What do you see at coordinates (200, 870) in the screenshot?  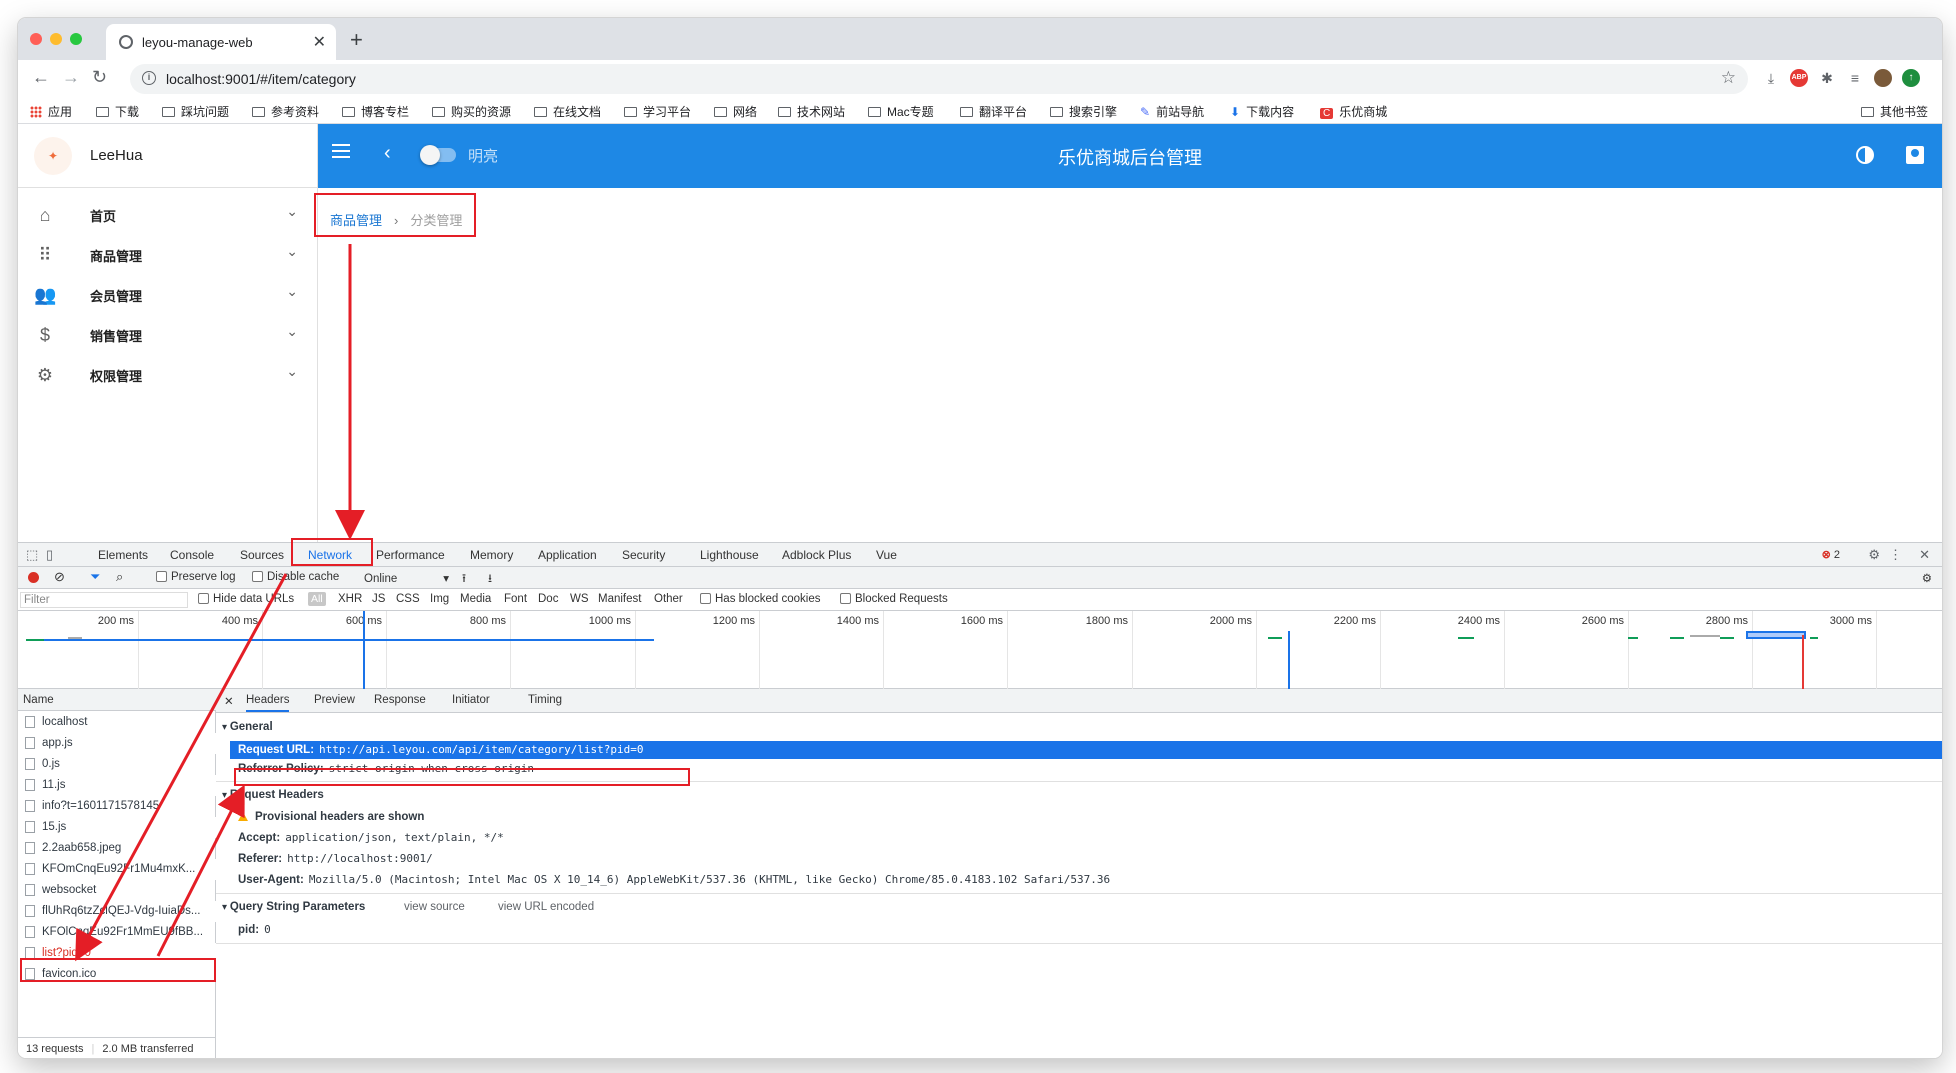 I see `annotation-arrow-to-url` at bounding box center [200, 870].